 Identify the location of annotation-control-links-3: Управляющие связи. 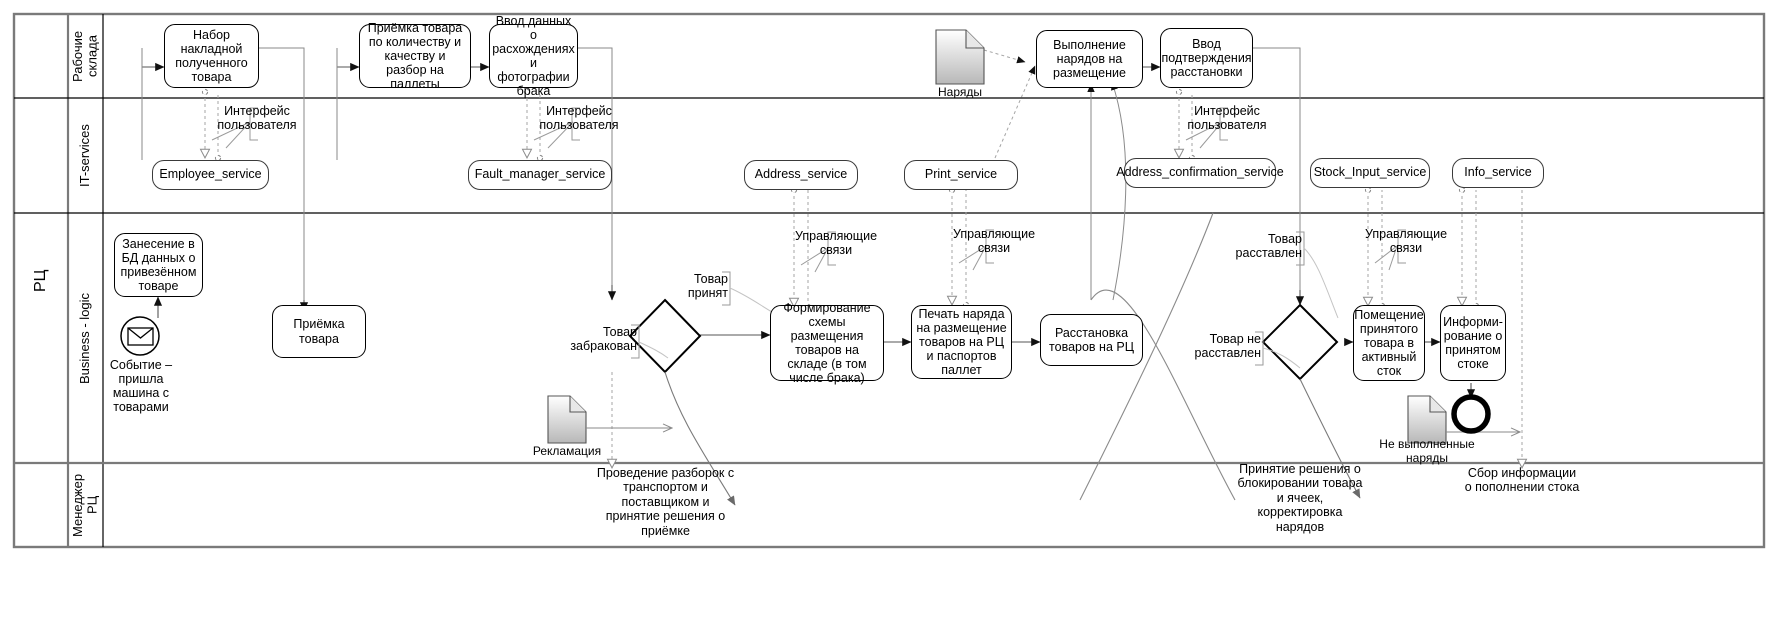
(1406, 241).